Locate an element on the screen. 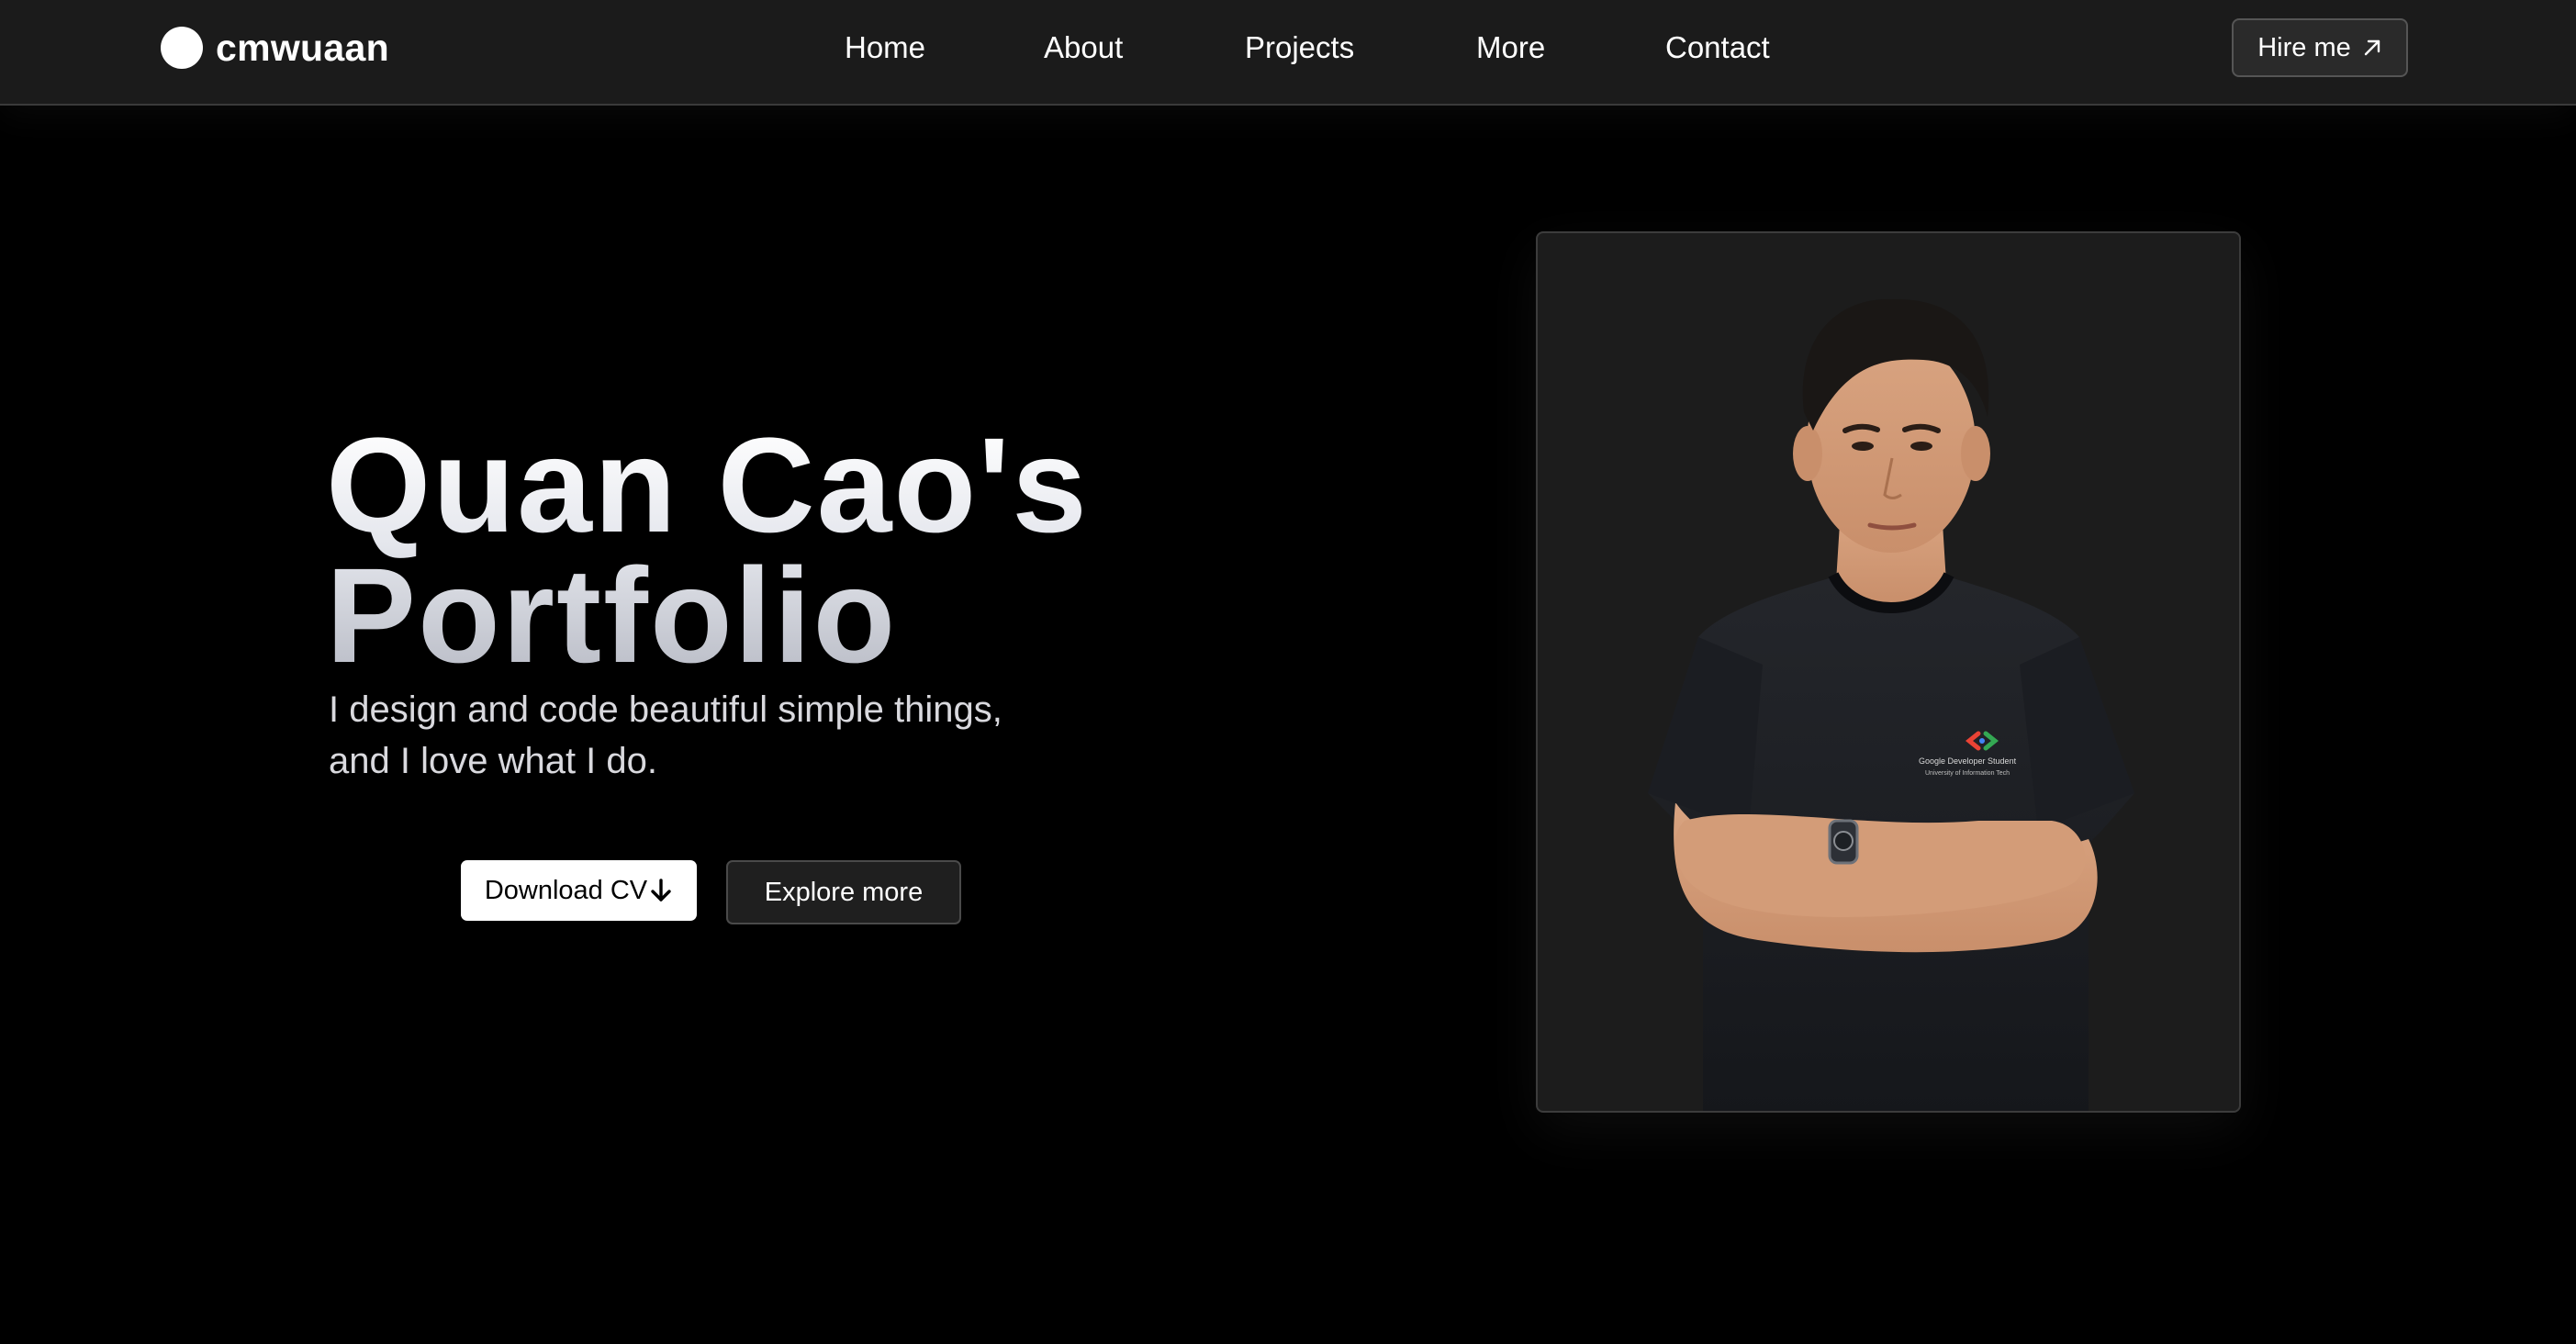 The height and width of the screenshot is (1344, 2576). explore-more-button: Explore more is located at coordinates (843, 892).